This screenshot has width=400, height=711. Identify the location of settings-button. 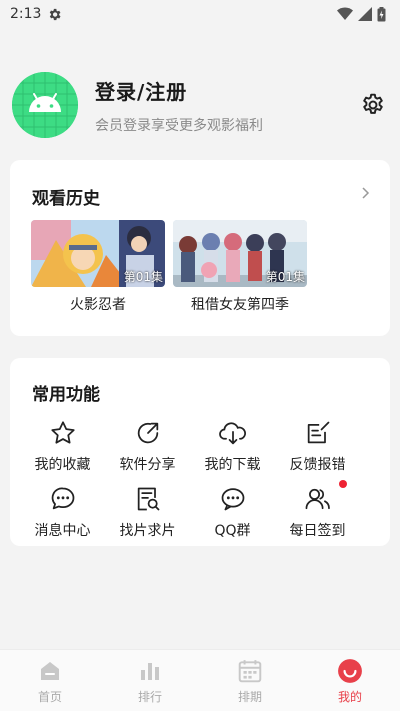
(373, 105).